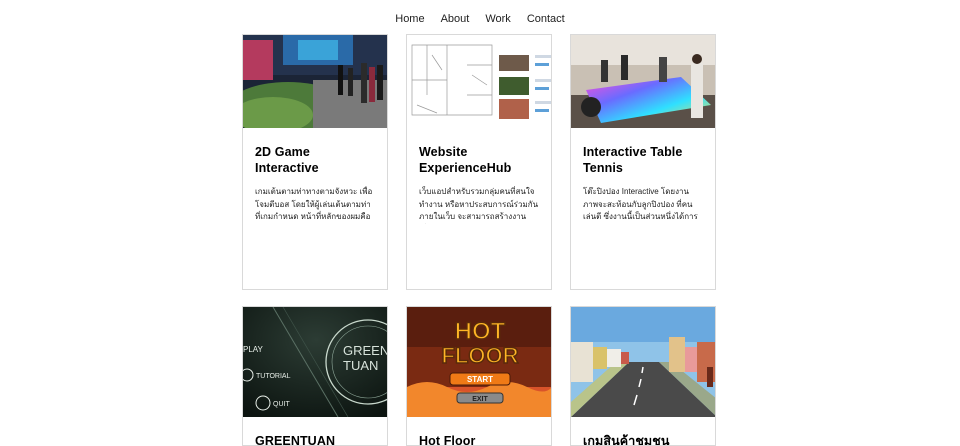  Describe the element at coordinates (643, 362) in the screenshot. I see `project-thumbnail-community-game` at that location.